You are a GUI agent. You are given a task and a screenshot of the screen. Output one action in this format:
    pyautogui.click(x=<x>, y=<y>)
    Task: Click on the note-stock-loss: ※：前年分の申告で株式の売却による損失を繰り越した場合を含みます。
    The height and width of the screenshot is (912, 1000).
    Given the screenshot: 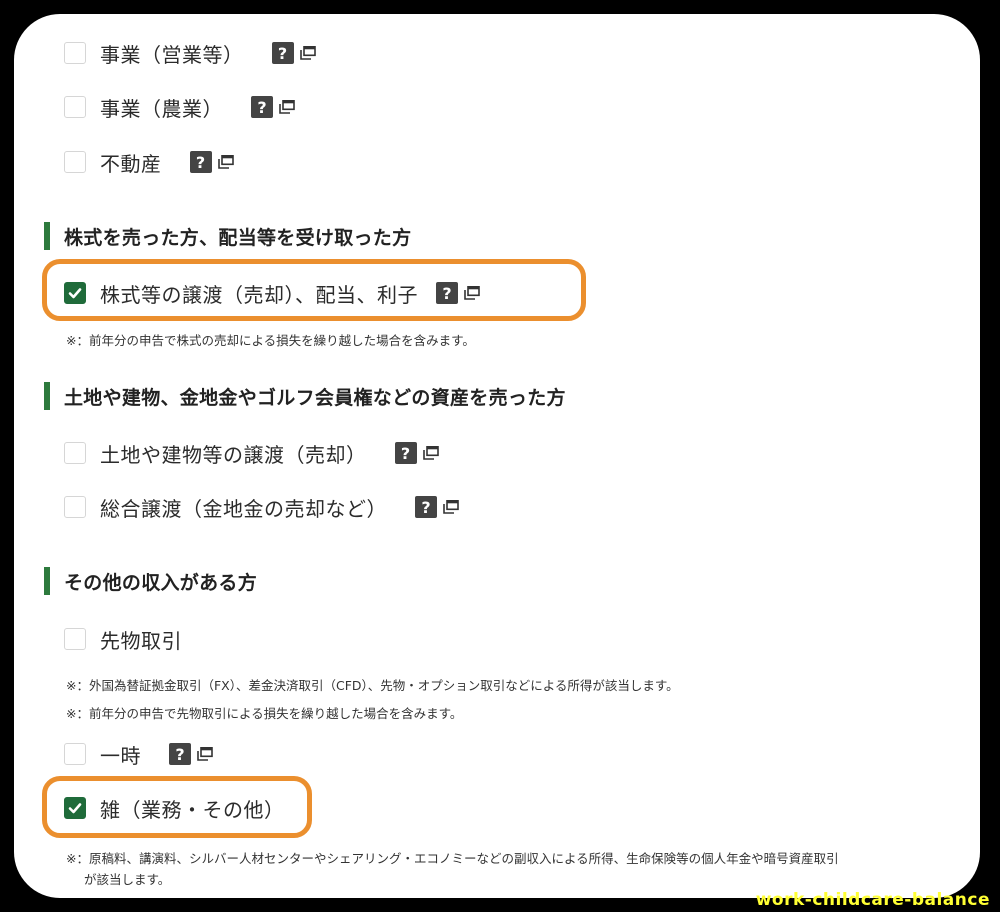 What is the action you would take?
    pyautogui.click(x=270, y=340)
    